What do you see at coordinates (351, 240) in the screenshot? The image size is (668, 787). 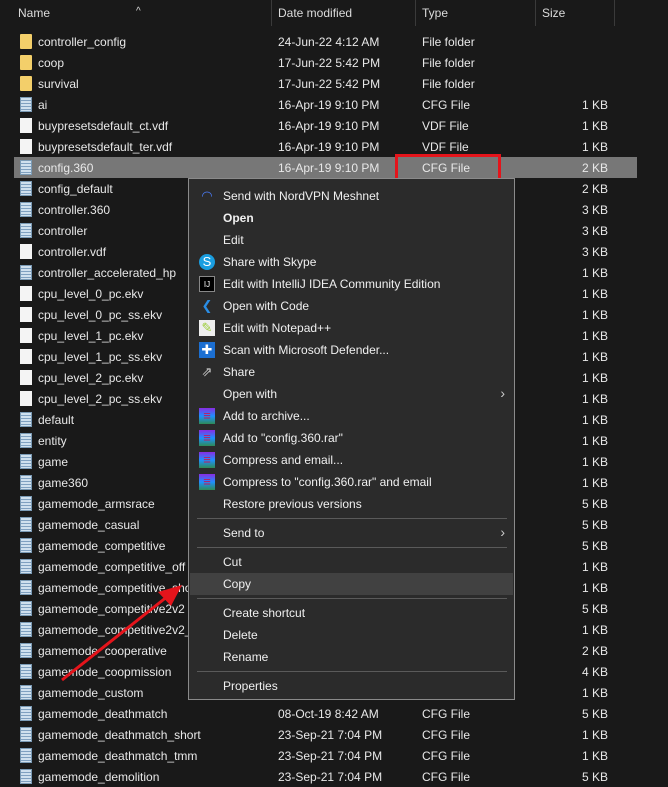 I see `menu-item-edit: Edit` at bounding box center [351, 240].